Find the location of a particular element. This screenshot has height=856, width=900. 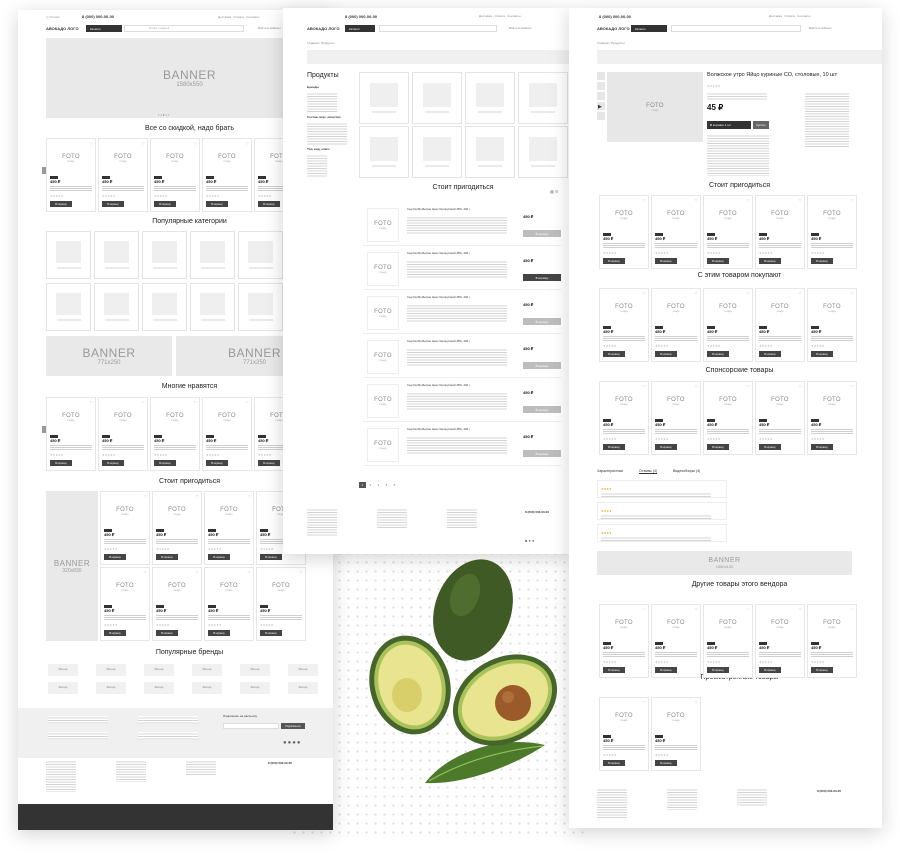

header-location: ◎ Москва is located at coordinates (53, 17).